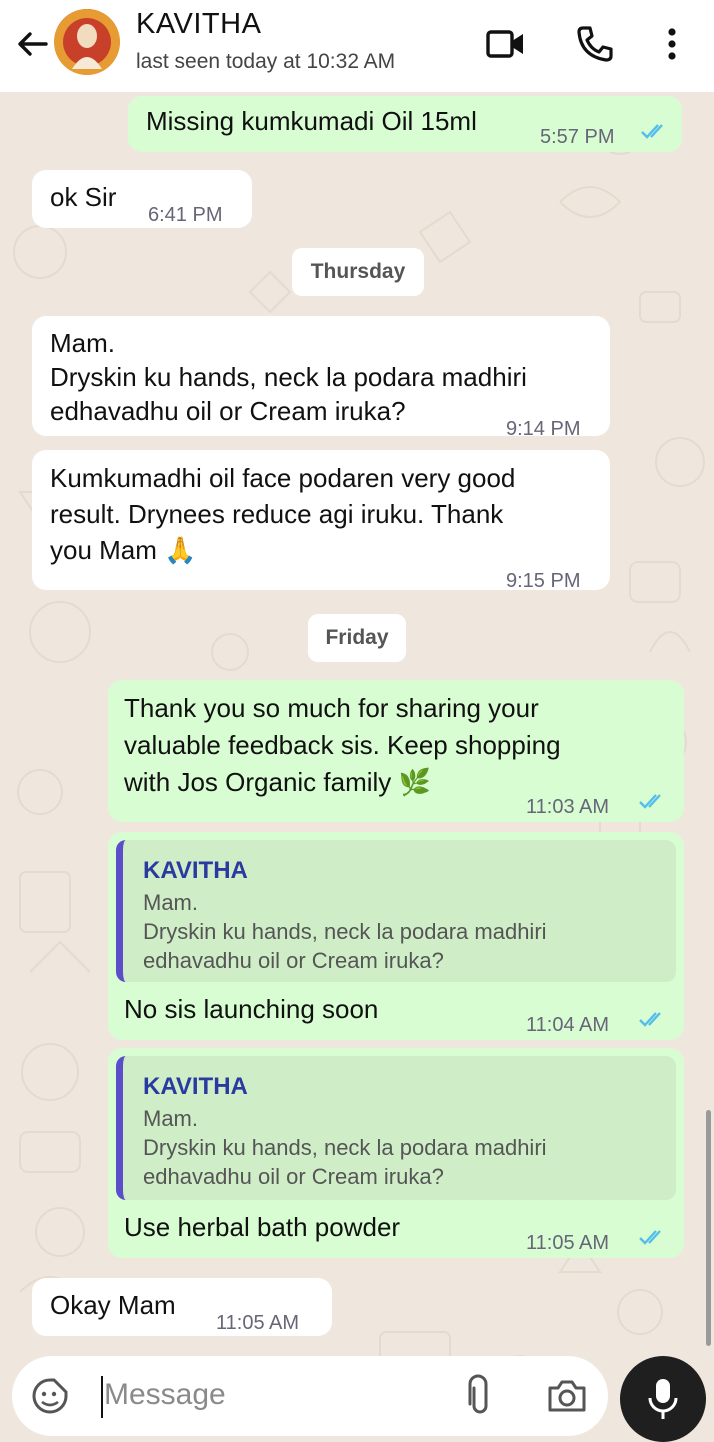  Describe the element at coordinates (506, 44) in the screenshot. I see `video-call-icon` at that location.